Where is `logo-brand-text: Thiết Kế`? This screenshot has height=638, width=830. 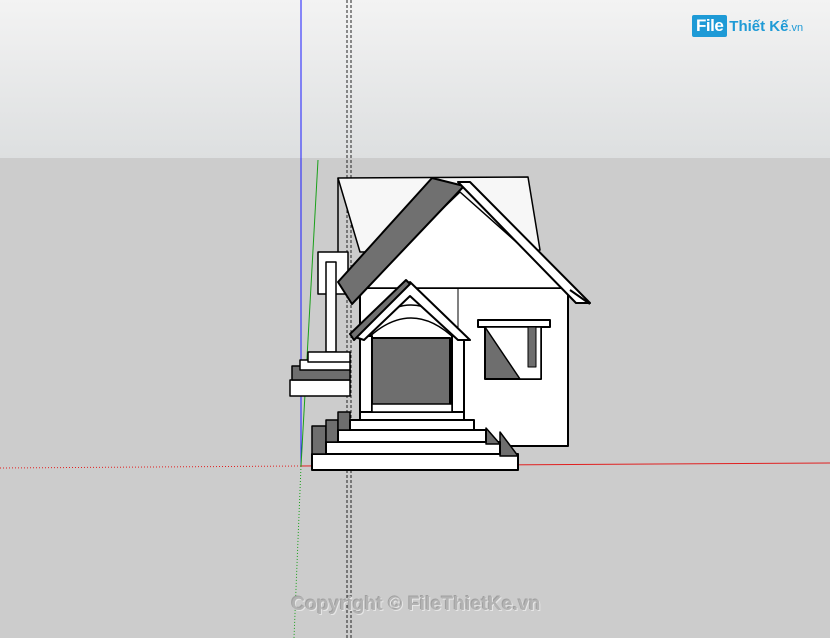 logo-brand-text: Thiết Kế is located at coordinates (759, 26).